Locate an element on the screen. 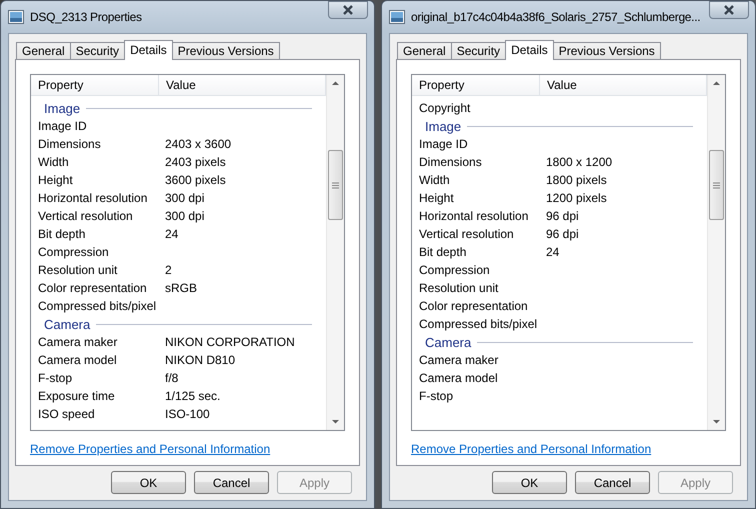 The width and height of the screenshot is (756, 509). window-title: DSQ_2313 Properties is located at coordinates (86, 17).